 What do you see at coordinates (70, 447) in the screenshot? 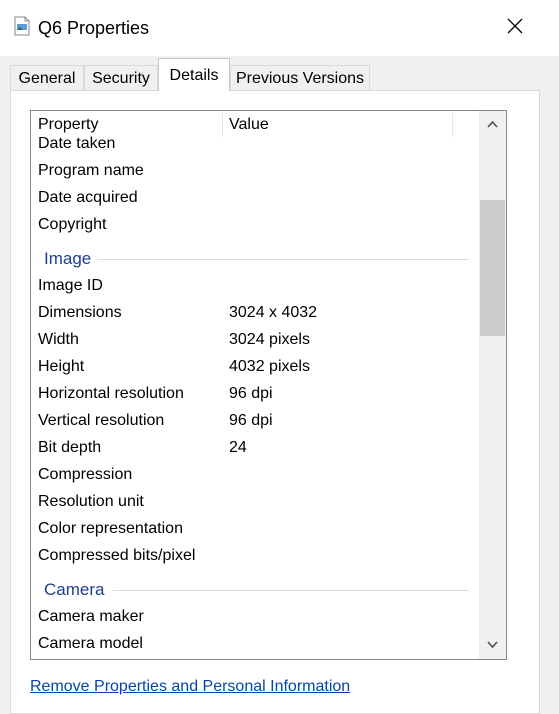
I see `property-label: Bit depth` at bounding box center [70, 447].